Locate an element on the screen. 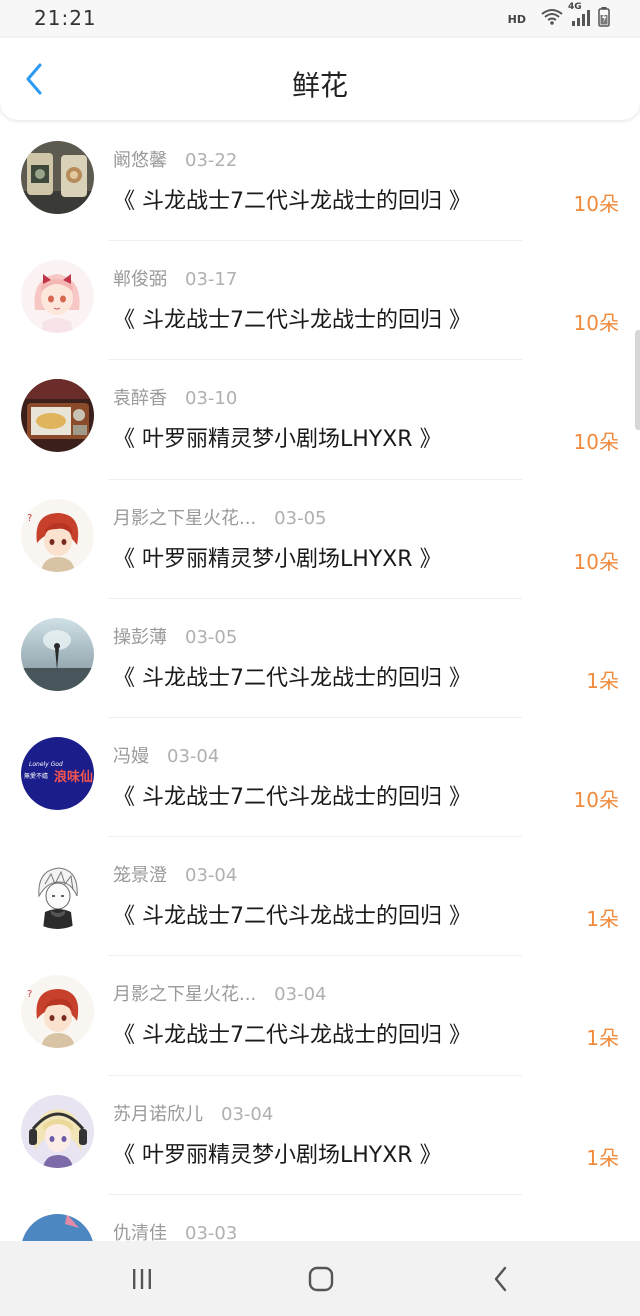 The height and width of the screenshot is (1316, 640). username: 笼景澄 is located at coordinates (140, 875).